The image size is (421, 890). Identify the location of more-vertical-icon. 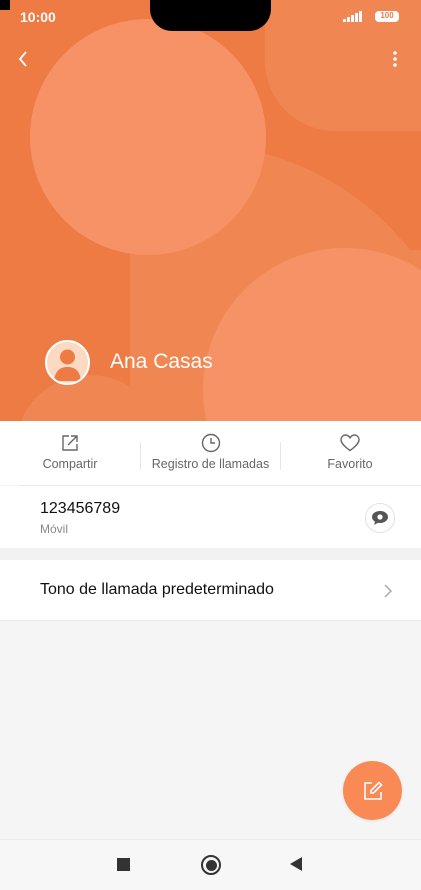
(395, 59).